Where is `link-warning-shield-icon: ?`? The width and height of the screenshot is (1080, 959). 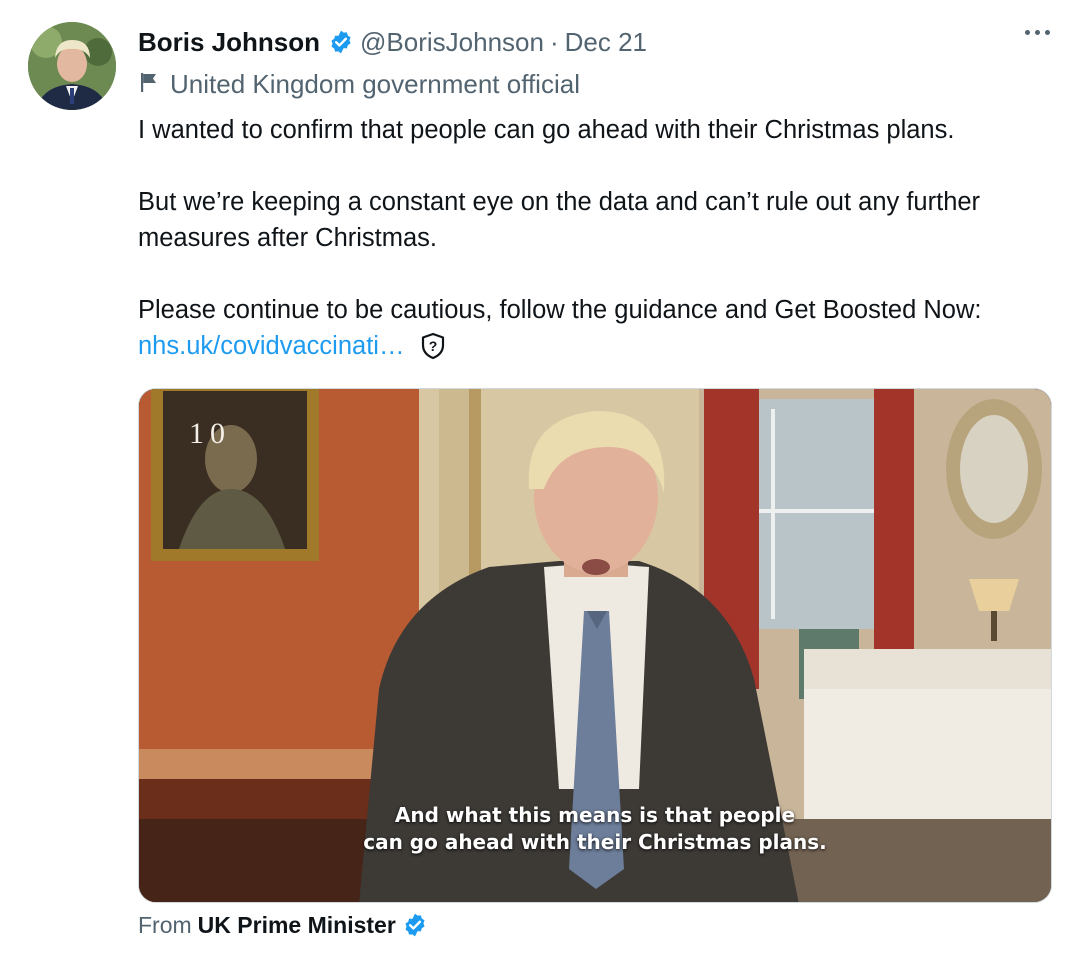 link-warning-shield-icon: ? is located at coordinates (433, 351).